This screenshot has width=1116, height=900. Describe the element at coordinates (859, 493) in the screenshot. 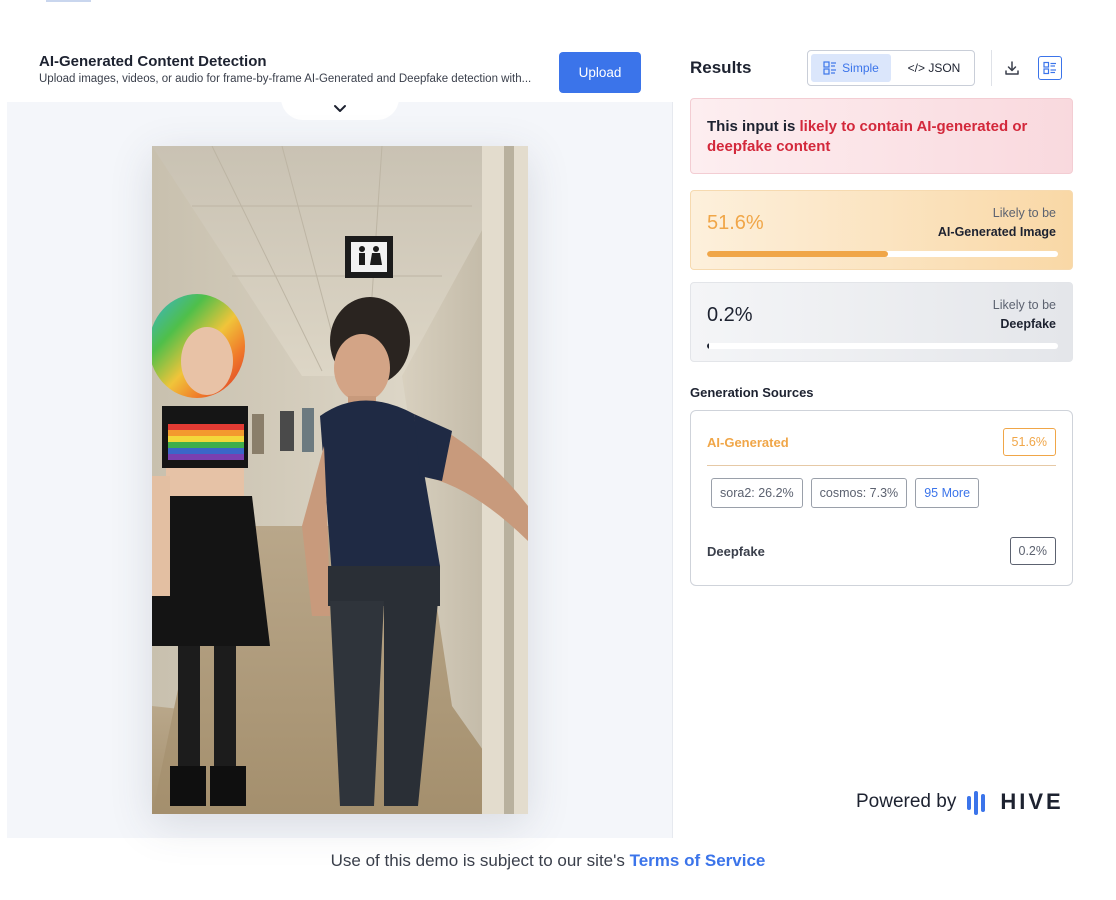

I see `source-chip: cosmos: 7.3%` at that location.